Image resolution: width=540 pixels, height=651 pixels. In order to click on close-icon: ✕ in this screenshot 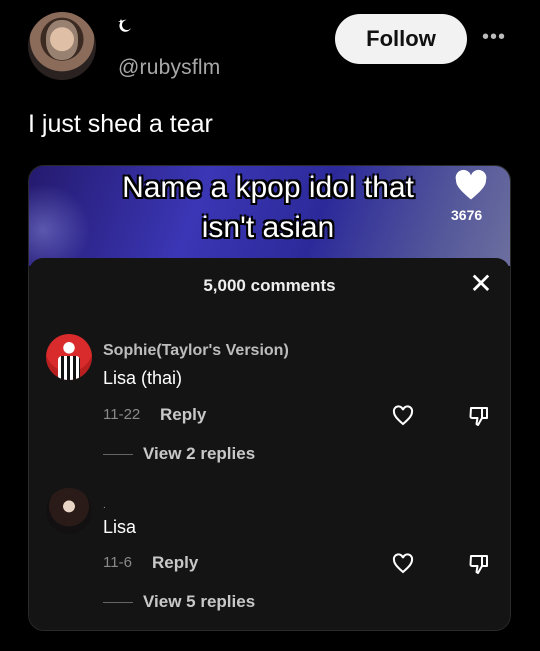, I will do `click(481, 284)`.